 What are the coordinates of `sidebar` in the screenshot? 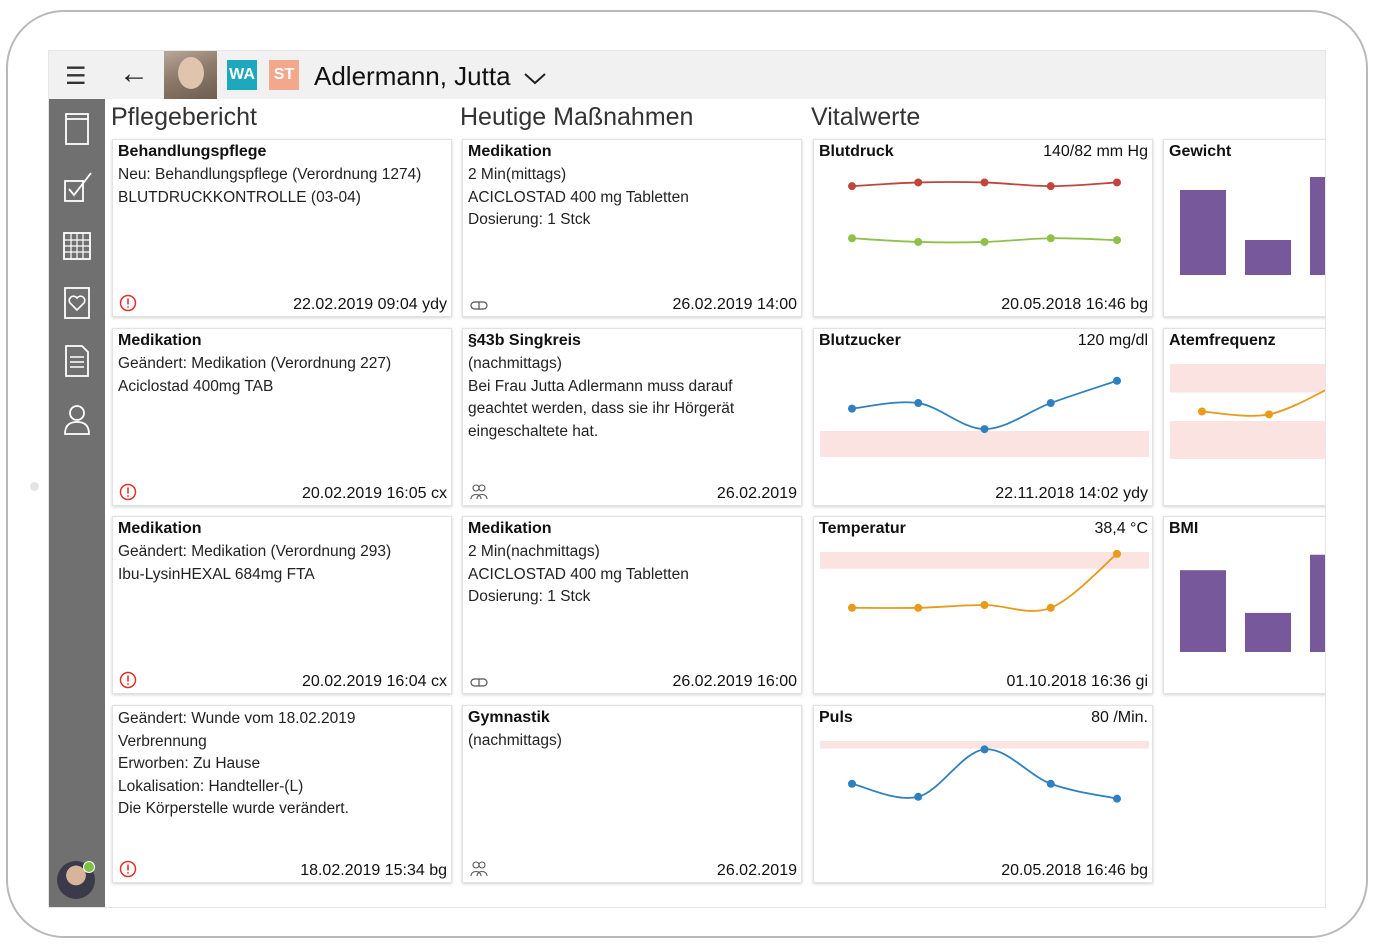 It's located at (77, 503).